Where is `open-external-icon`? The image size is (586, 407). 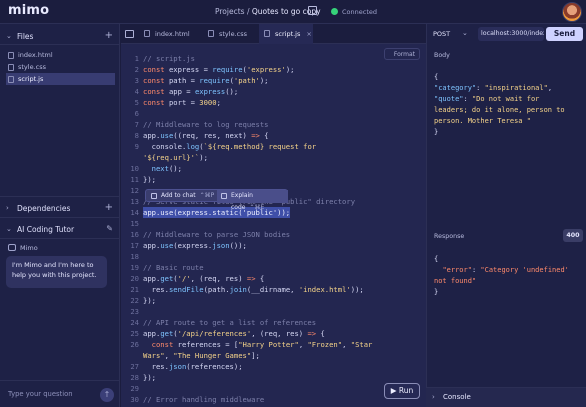 open-external-icon is located at coordinates (312, 10).